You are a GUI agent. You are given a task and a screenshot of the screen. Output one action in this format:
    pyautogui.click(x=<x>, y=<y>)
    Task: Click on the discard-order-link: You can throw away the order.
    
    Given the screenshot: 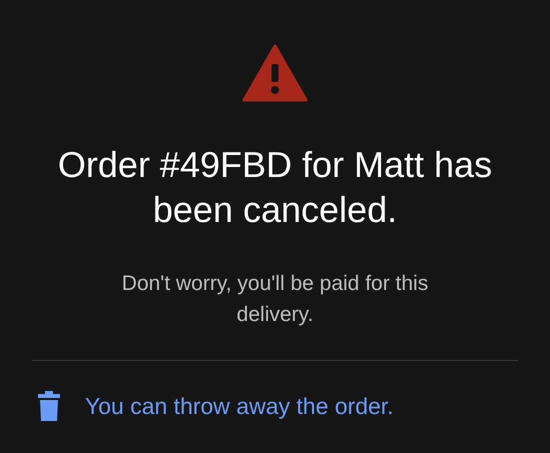 What is the action you would take?
    pyautogui.click(x=239, y=406)
    